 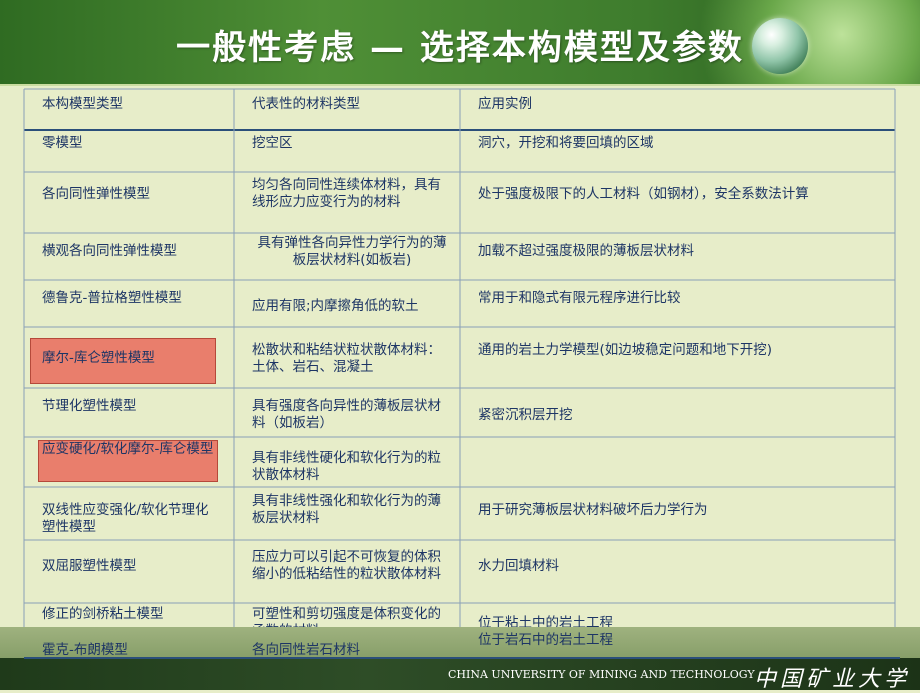 I want to click on footer-separator, so click(x=462, y=658).